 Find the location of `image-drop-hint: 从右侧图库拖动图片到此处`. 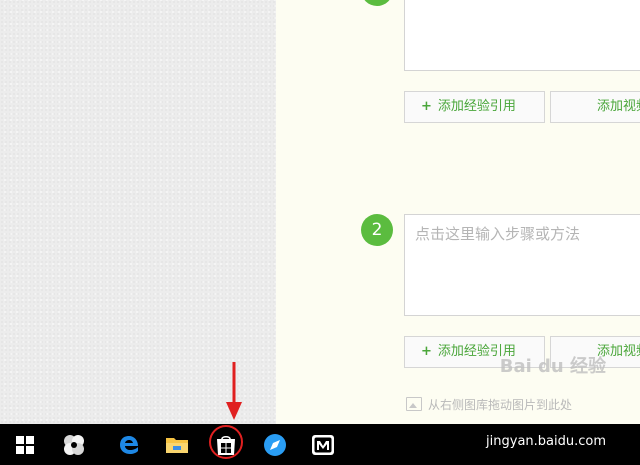

image-drop-hint: 从右侧图库拖动图片到此处 is located at coordinates (489, 404).